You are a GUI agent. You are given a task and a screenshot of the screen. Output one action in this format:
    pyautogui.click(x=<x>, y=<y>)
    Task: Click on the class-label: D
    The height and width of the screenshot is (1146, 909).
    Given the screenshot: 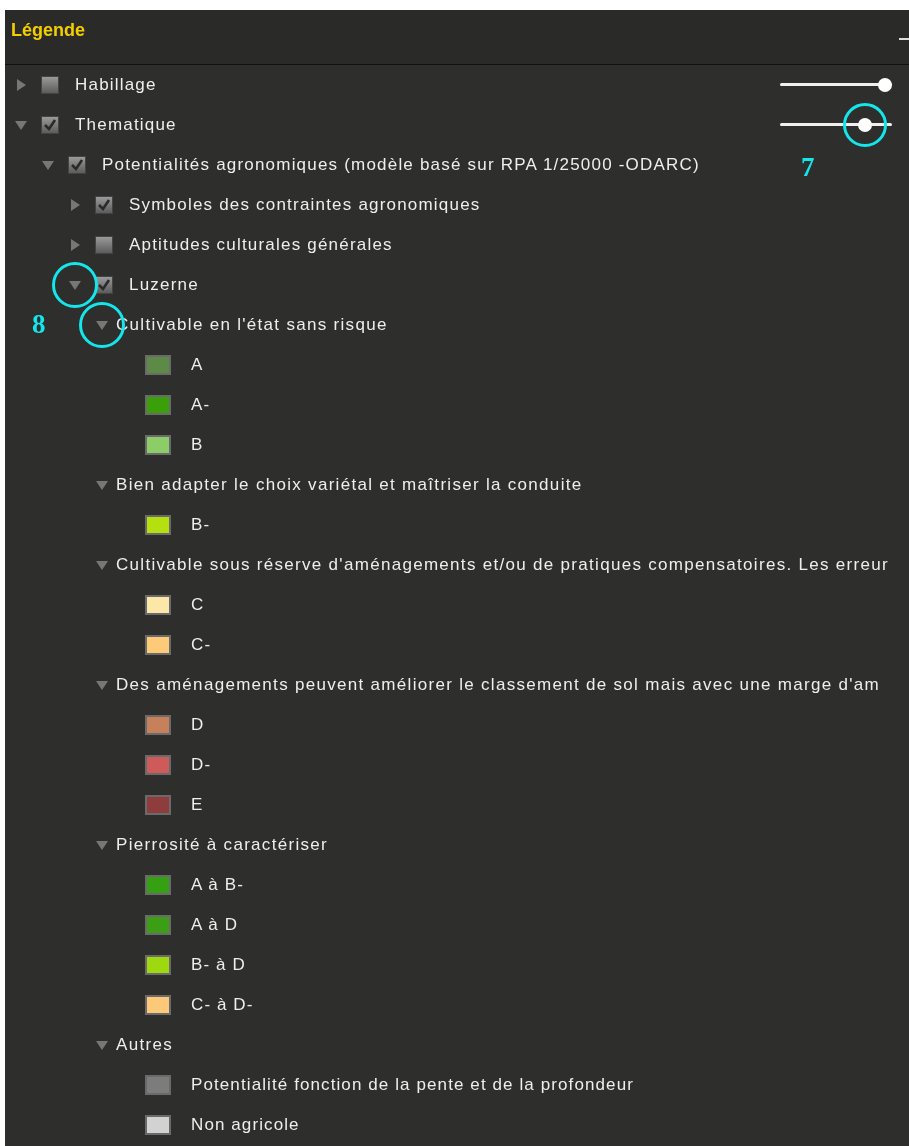 What is the action you would take?
    pyautogui.click(x=198, y=725)
    